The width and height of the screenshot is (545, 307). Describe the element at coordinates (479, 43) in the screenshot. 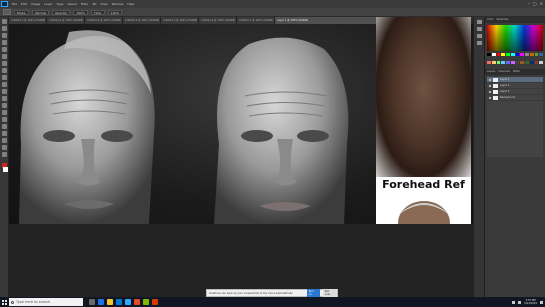

I see `adjustments-panel-icon` at that location.